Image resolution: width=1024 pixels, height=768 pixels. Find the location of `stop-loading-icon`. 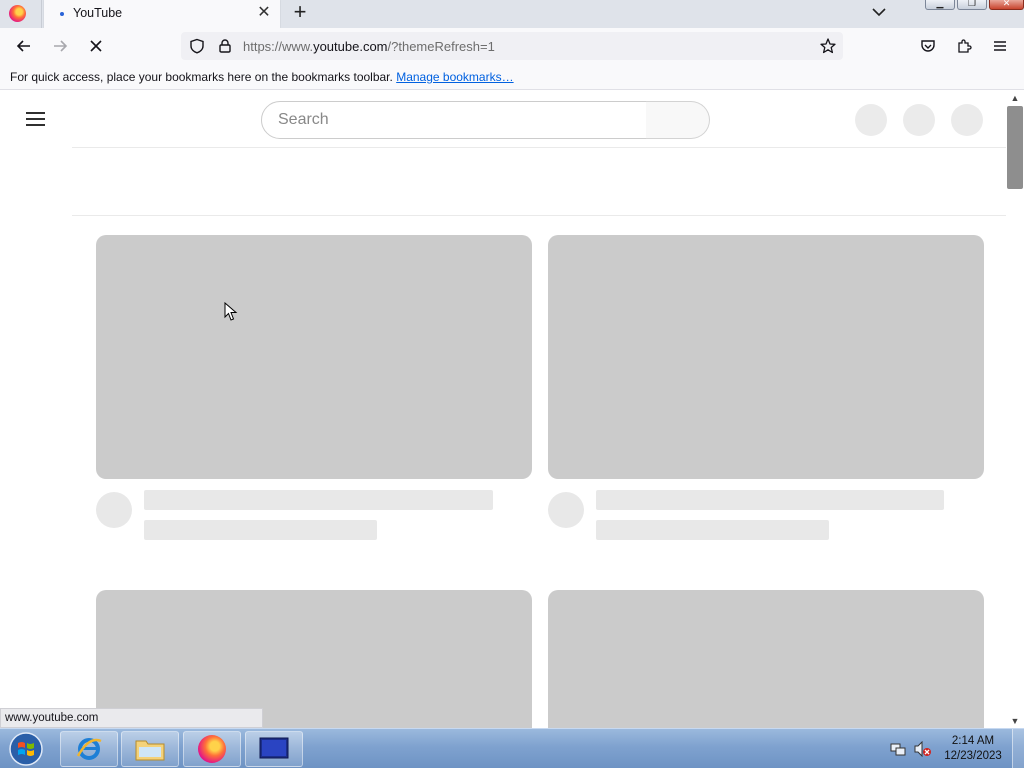

stop-loading-icon is located at coordinates (96, 46).